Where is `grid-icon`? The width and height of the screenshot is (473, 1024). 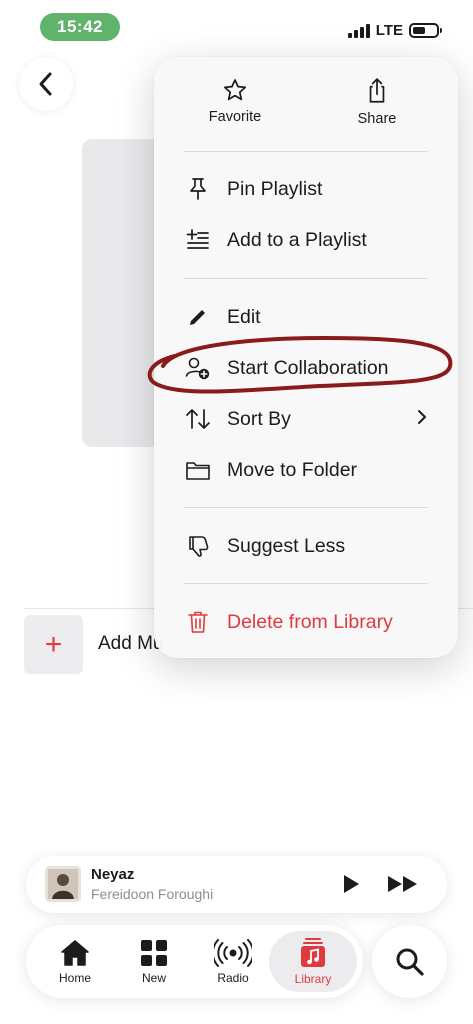 grid-icon is located at coordinates (154, 952).